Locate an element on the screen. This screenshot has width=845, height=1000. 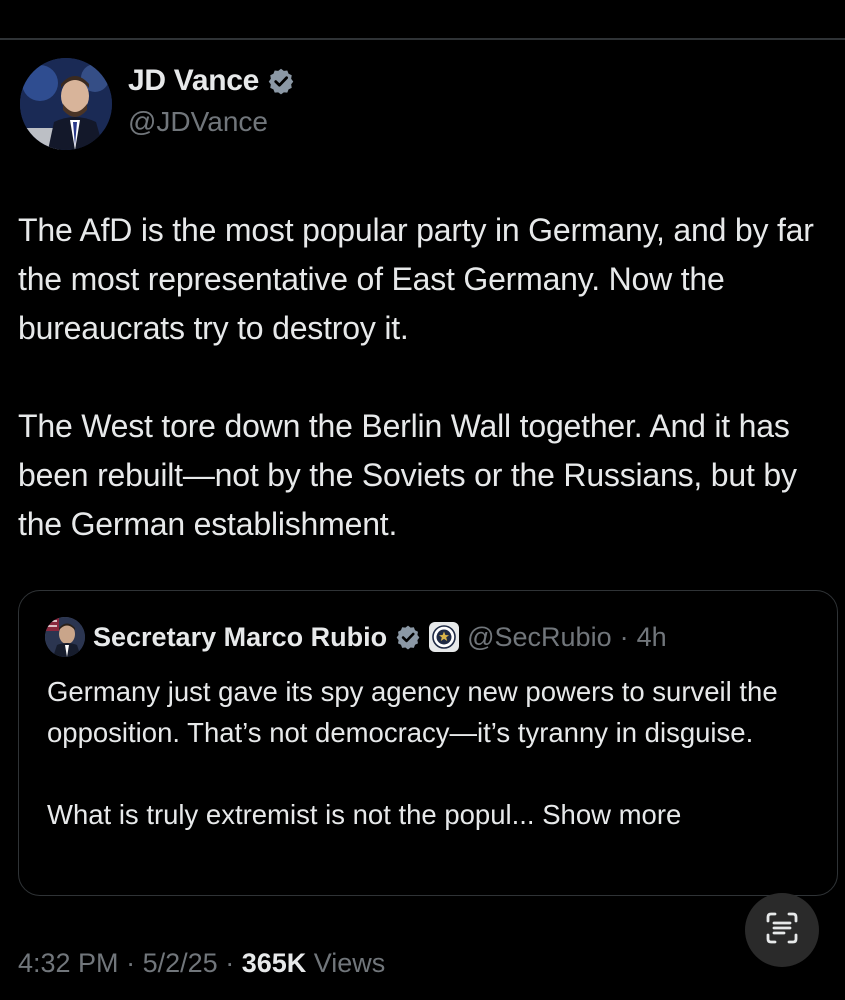
author-avatar is located at coordinates (66, 104).